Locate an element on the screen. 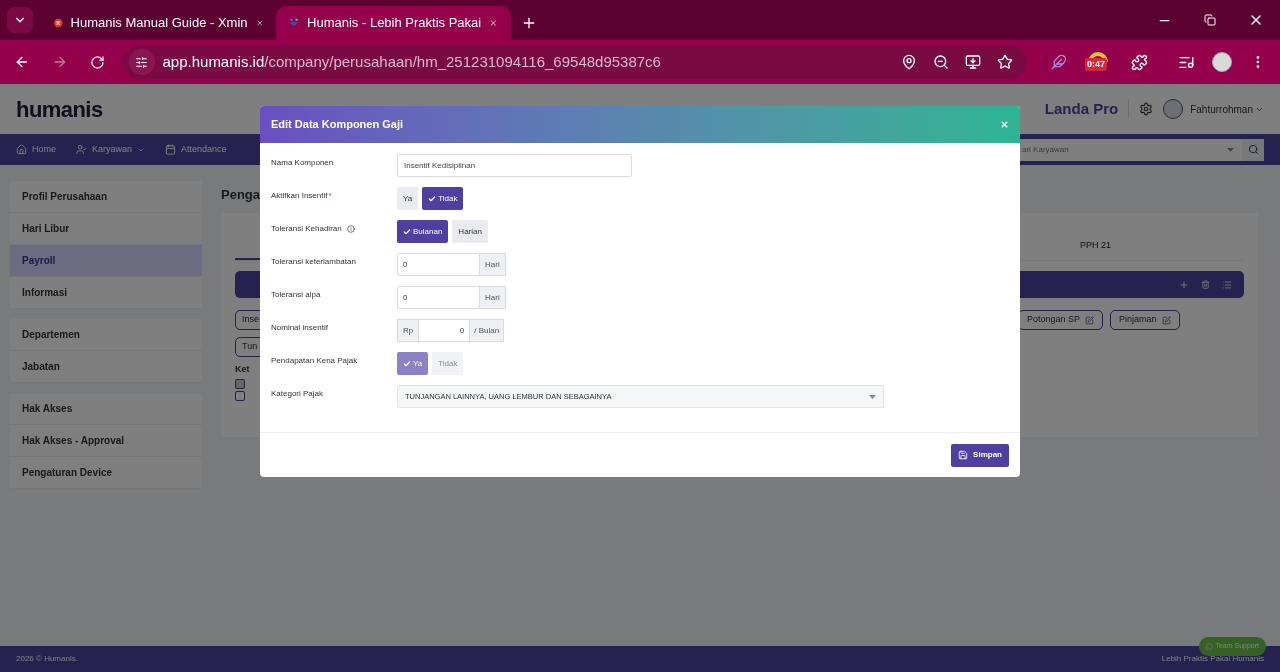 The height and width of the screenshot is (672, 1280). nav-item: Home is located at coordinates (36, 149).